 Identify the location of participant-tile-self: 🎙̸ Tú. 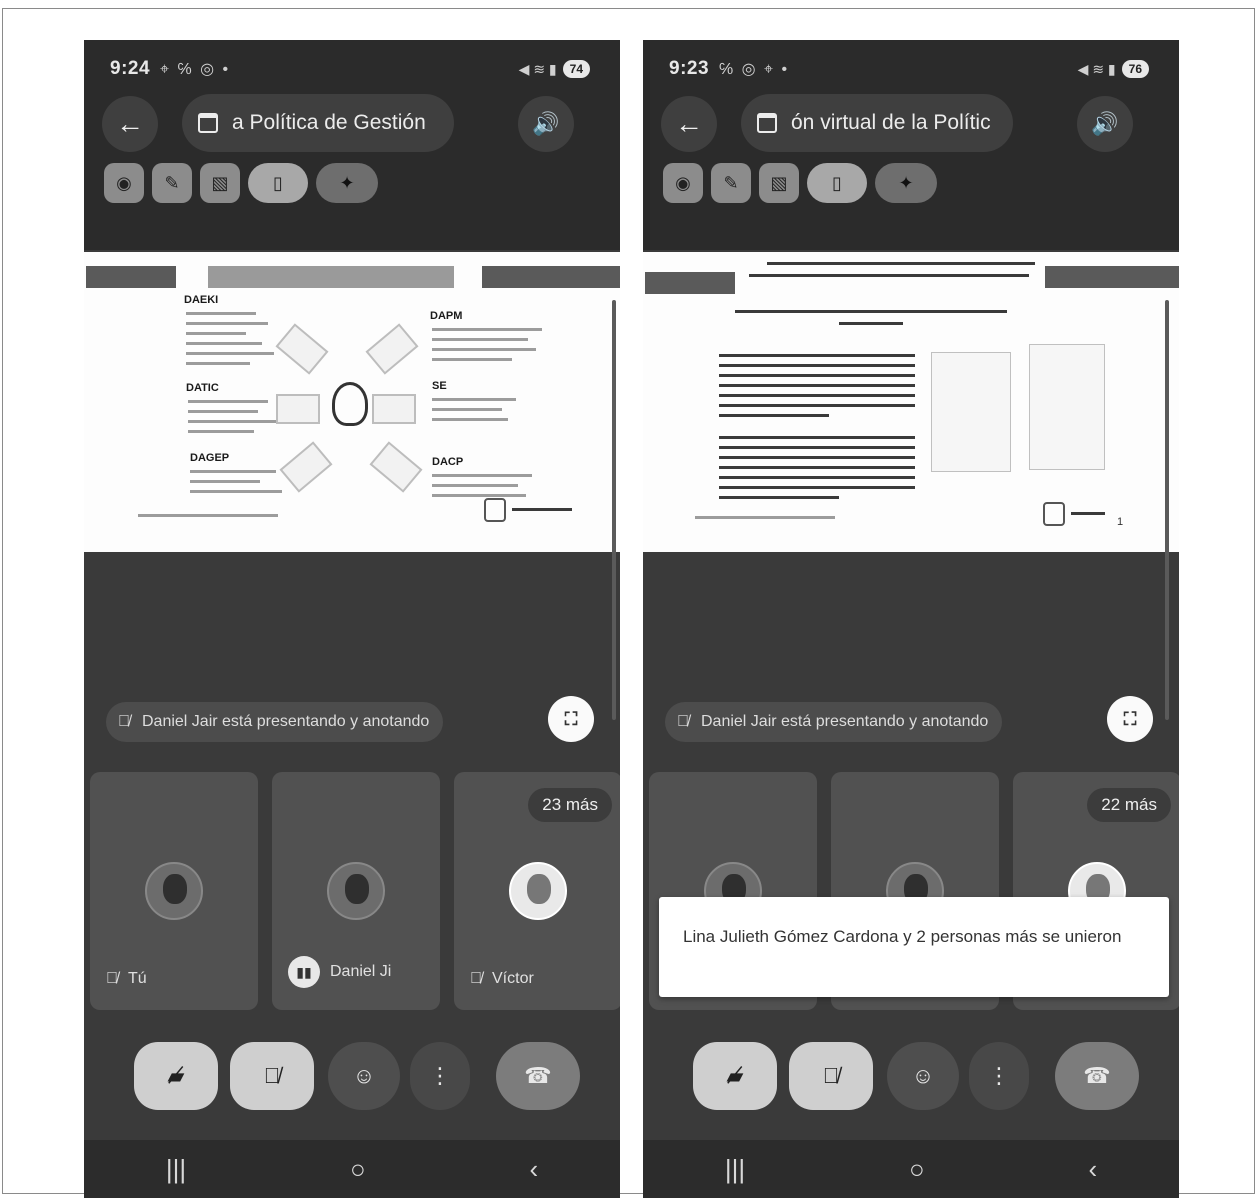
(174, 891).